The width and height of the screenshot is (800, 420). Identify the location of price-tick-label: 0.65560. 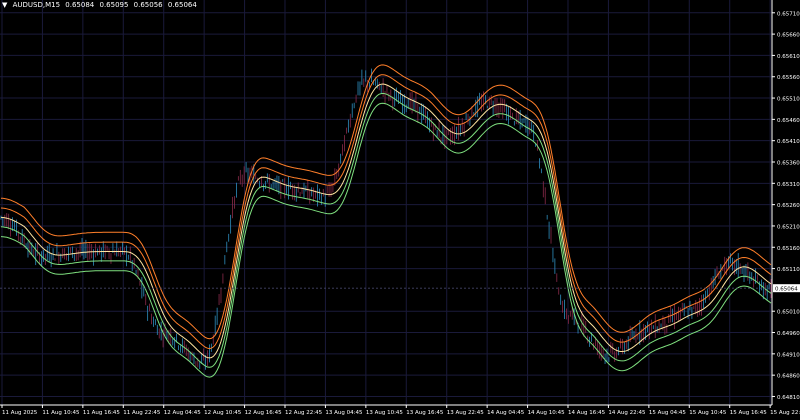
(788, 78).